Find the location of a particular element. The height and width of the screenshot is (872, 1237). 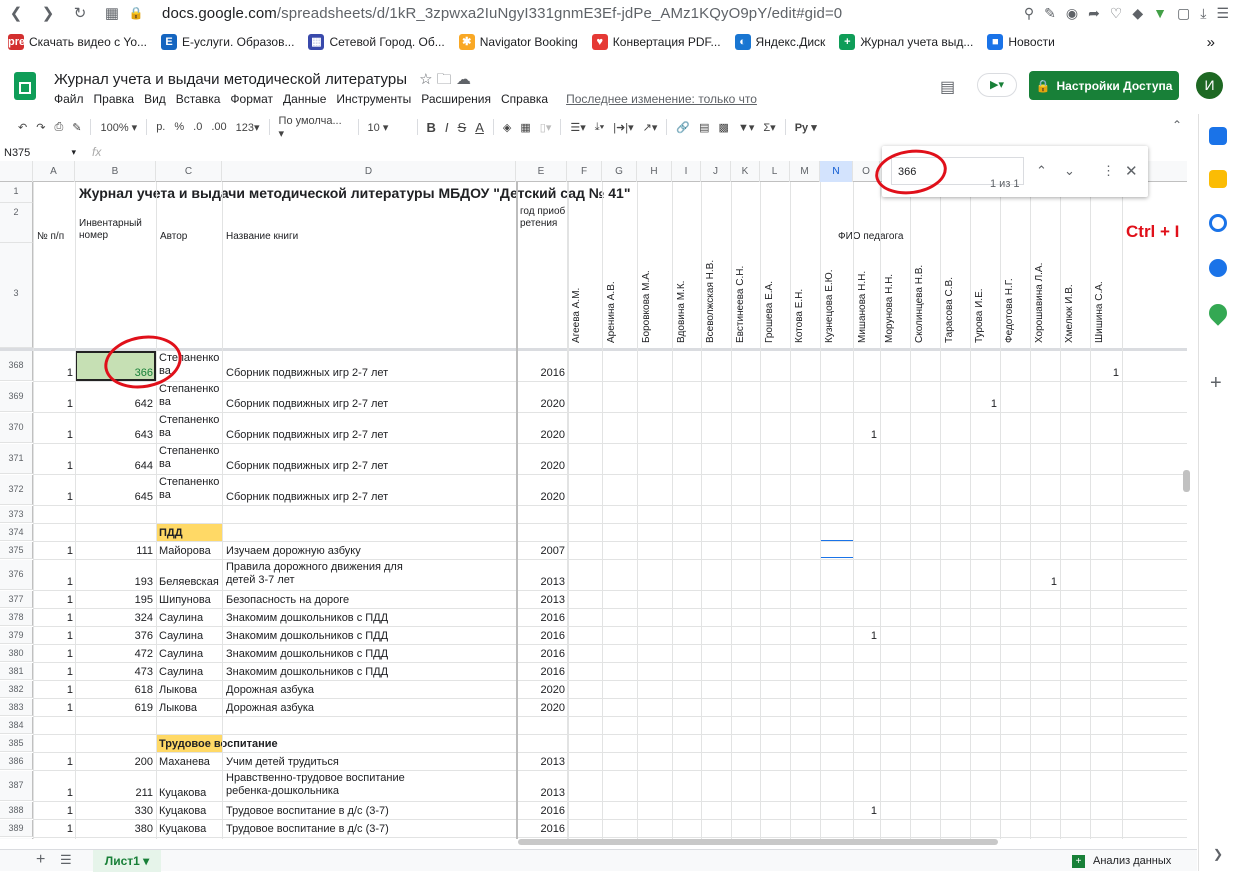

currency-button: р. is located at coordinates (160, 127).